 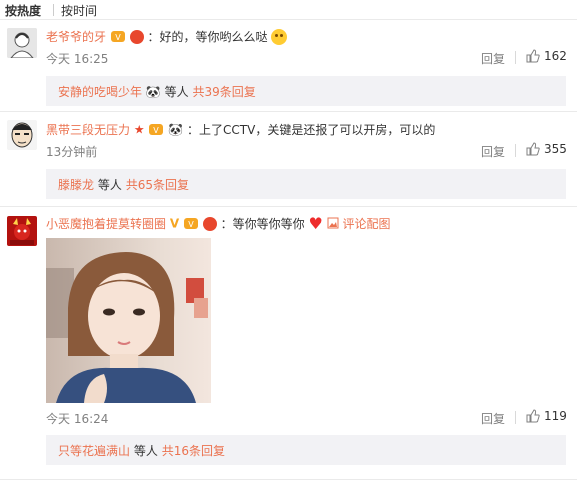 What do you see at coordinates (555, 416) in the screenshot?
I see `like-count: 119` at bounding box center [555, 416].